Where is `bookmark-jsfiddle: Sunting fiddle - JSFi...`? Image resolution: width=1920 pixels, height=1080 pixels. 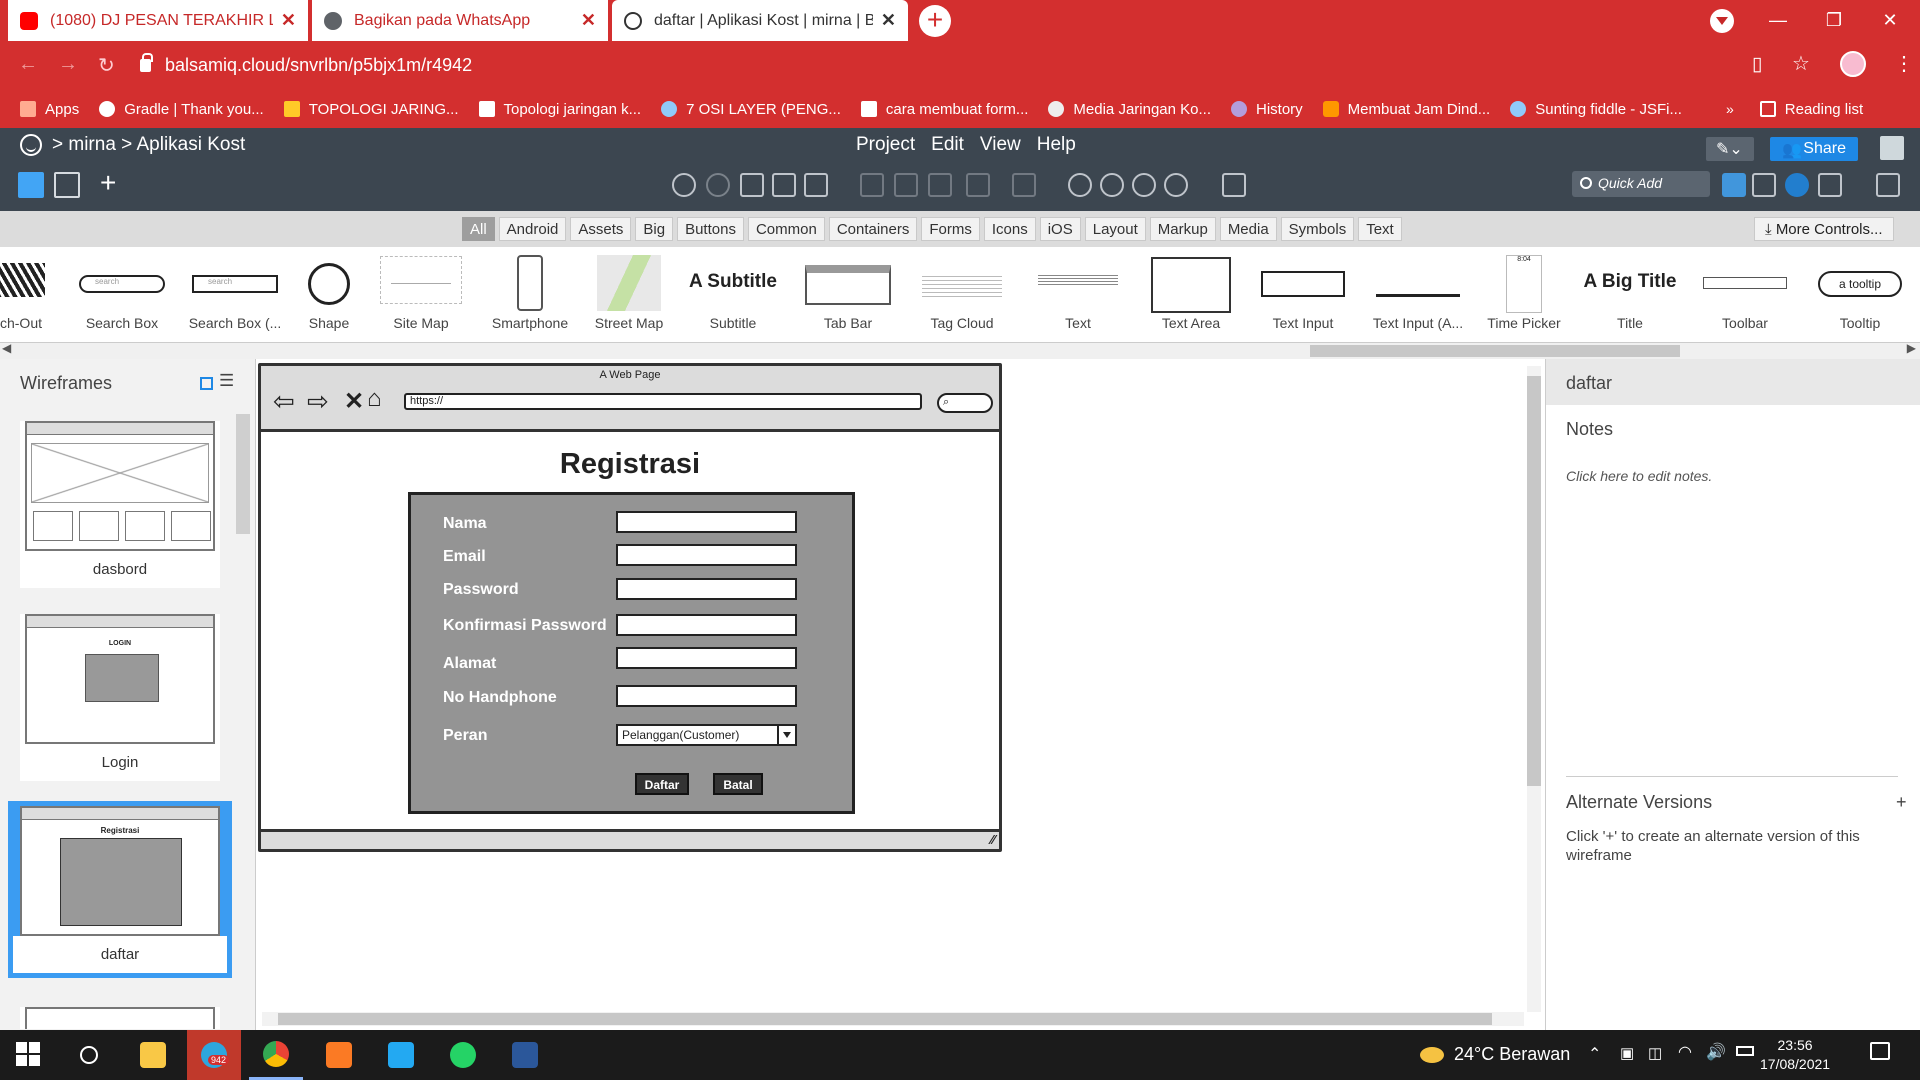 bookmark-jsfiddle: Sunting fiddle - JSFi... is located at coordinates (1596, 109).